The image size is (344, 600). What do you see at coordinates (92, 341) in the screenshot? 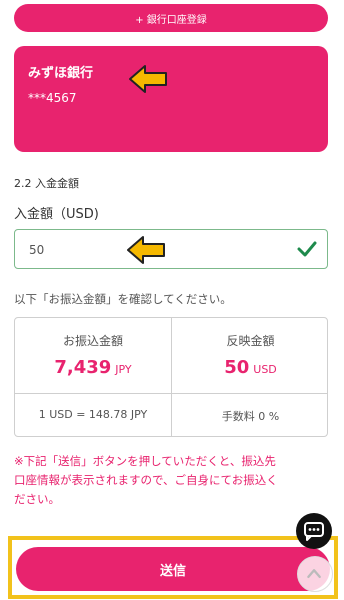
I see `transfer-amount-label: お振込金額` at bounding box center [92, 341].